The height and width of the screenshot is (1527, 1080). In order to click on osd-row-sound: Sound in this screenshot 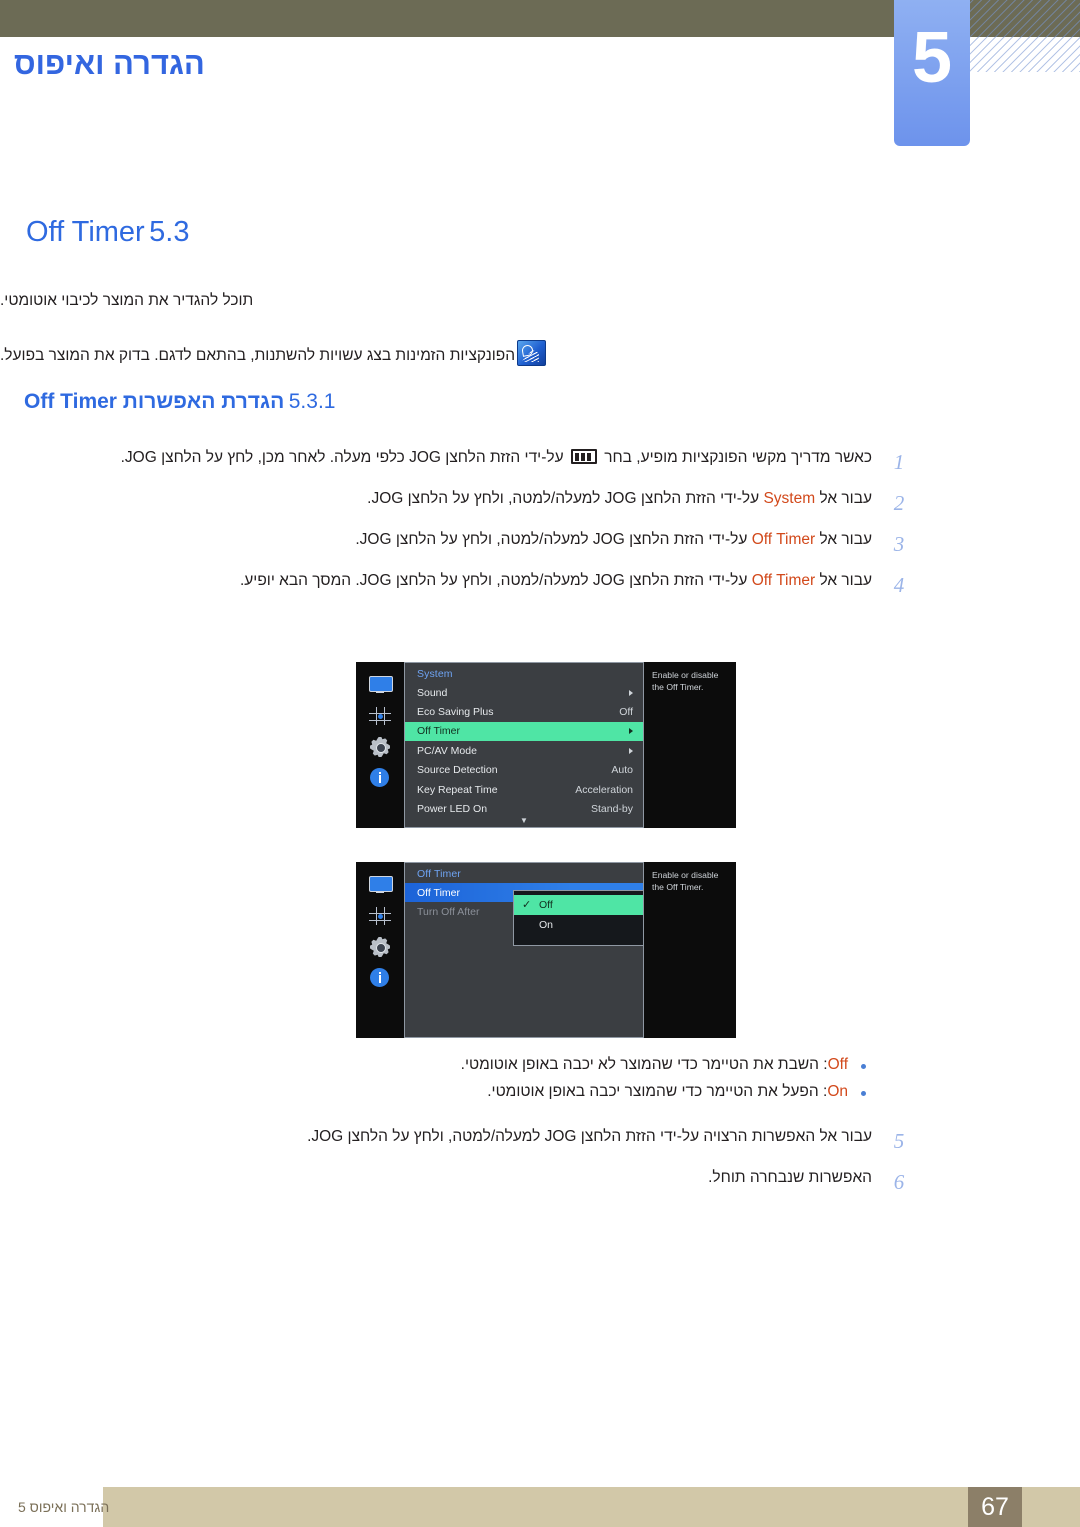, I will do `click(524, 692)`.